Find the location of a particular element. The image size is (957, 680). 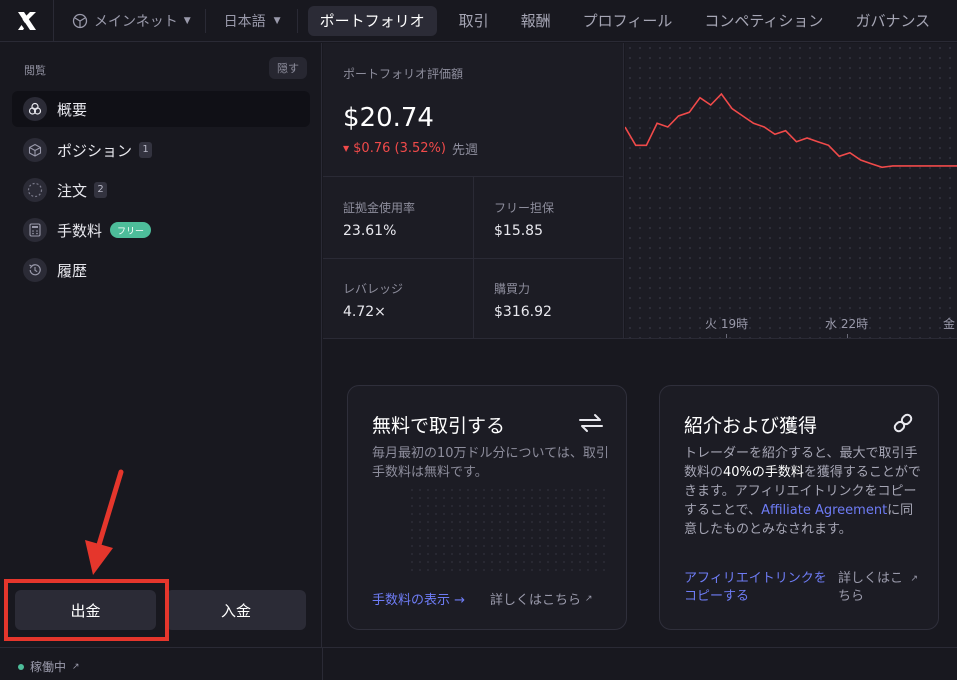

card-title: 無料で取引する is located at coordinates (439, 426).